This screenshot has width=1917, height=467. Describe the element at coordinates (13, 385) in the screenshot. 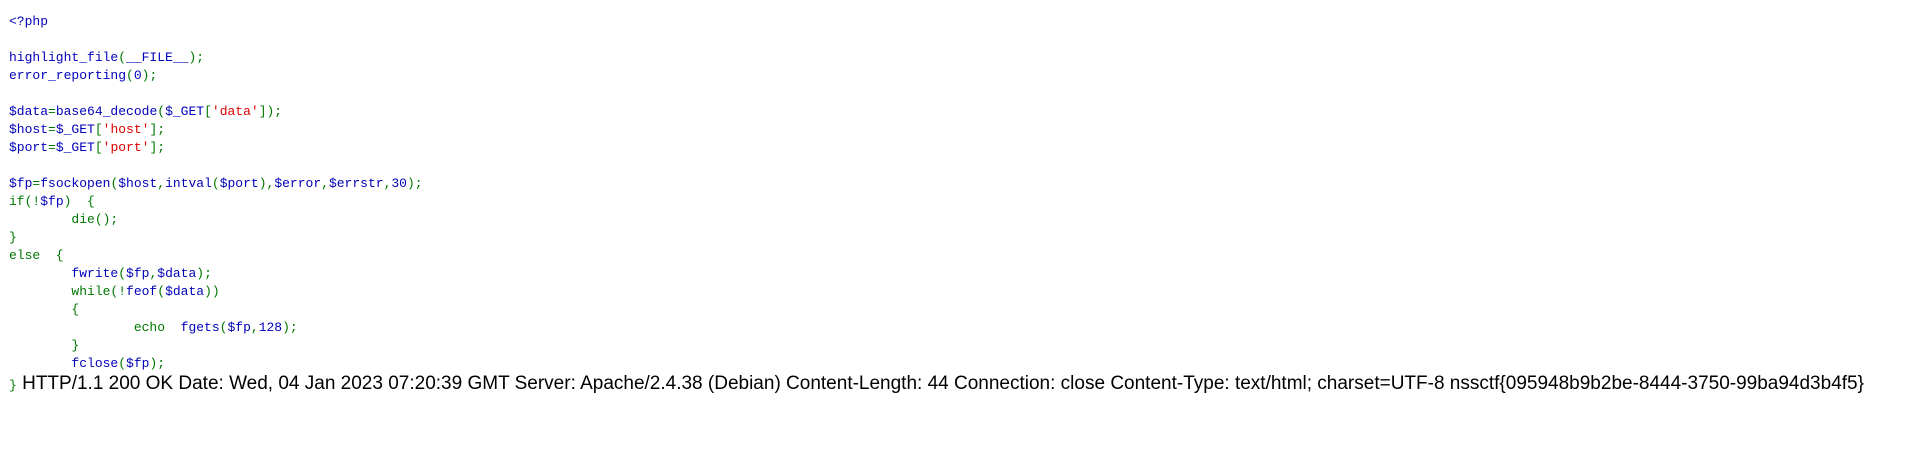

I see `closing-brace: }` at that location.